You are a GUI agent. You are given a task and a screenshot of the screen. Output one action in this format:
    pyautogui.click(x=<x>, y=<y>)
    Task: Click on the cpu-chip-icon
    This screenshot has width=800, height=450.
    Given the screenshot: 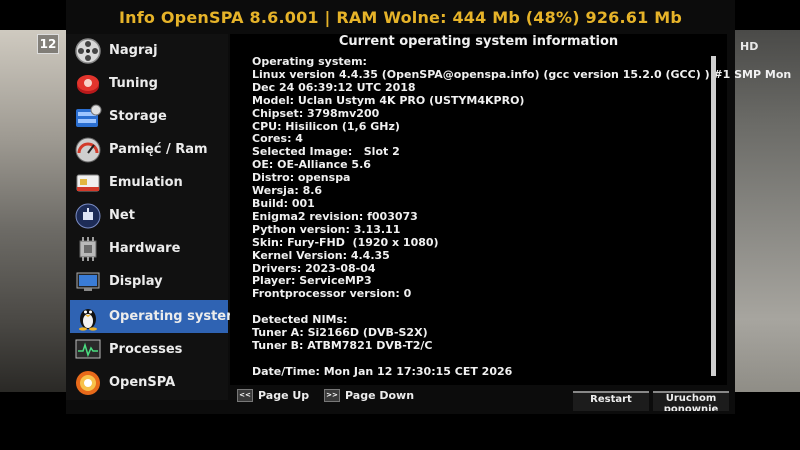 What is the action you would take?
    pyautogui.click(x=88, y=248)
    